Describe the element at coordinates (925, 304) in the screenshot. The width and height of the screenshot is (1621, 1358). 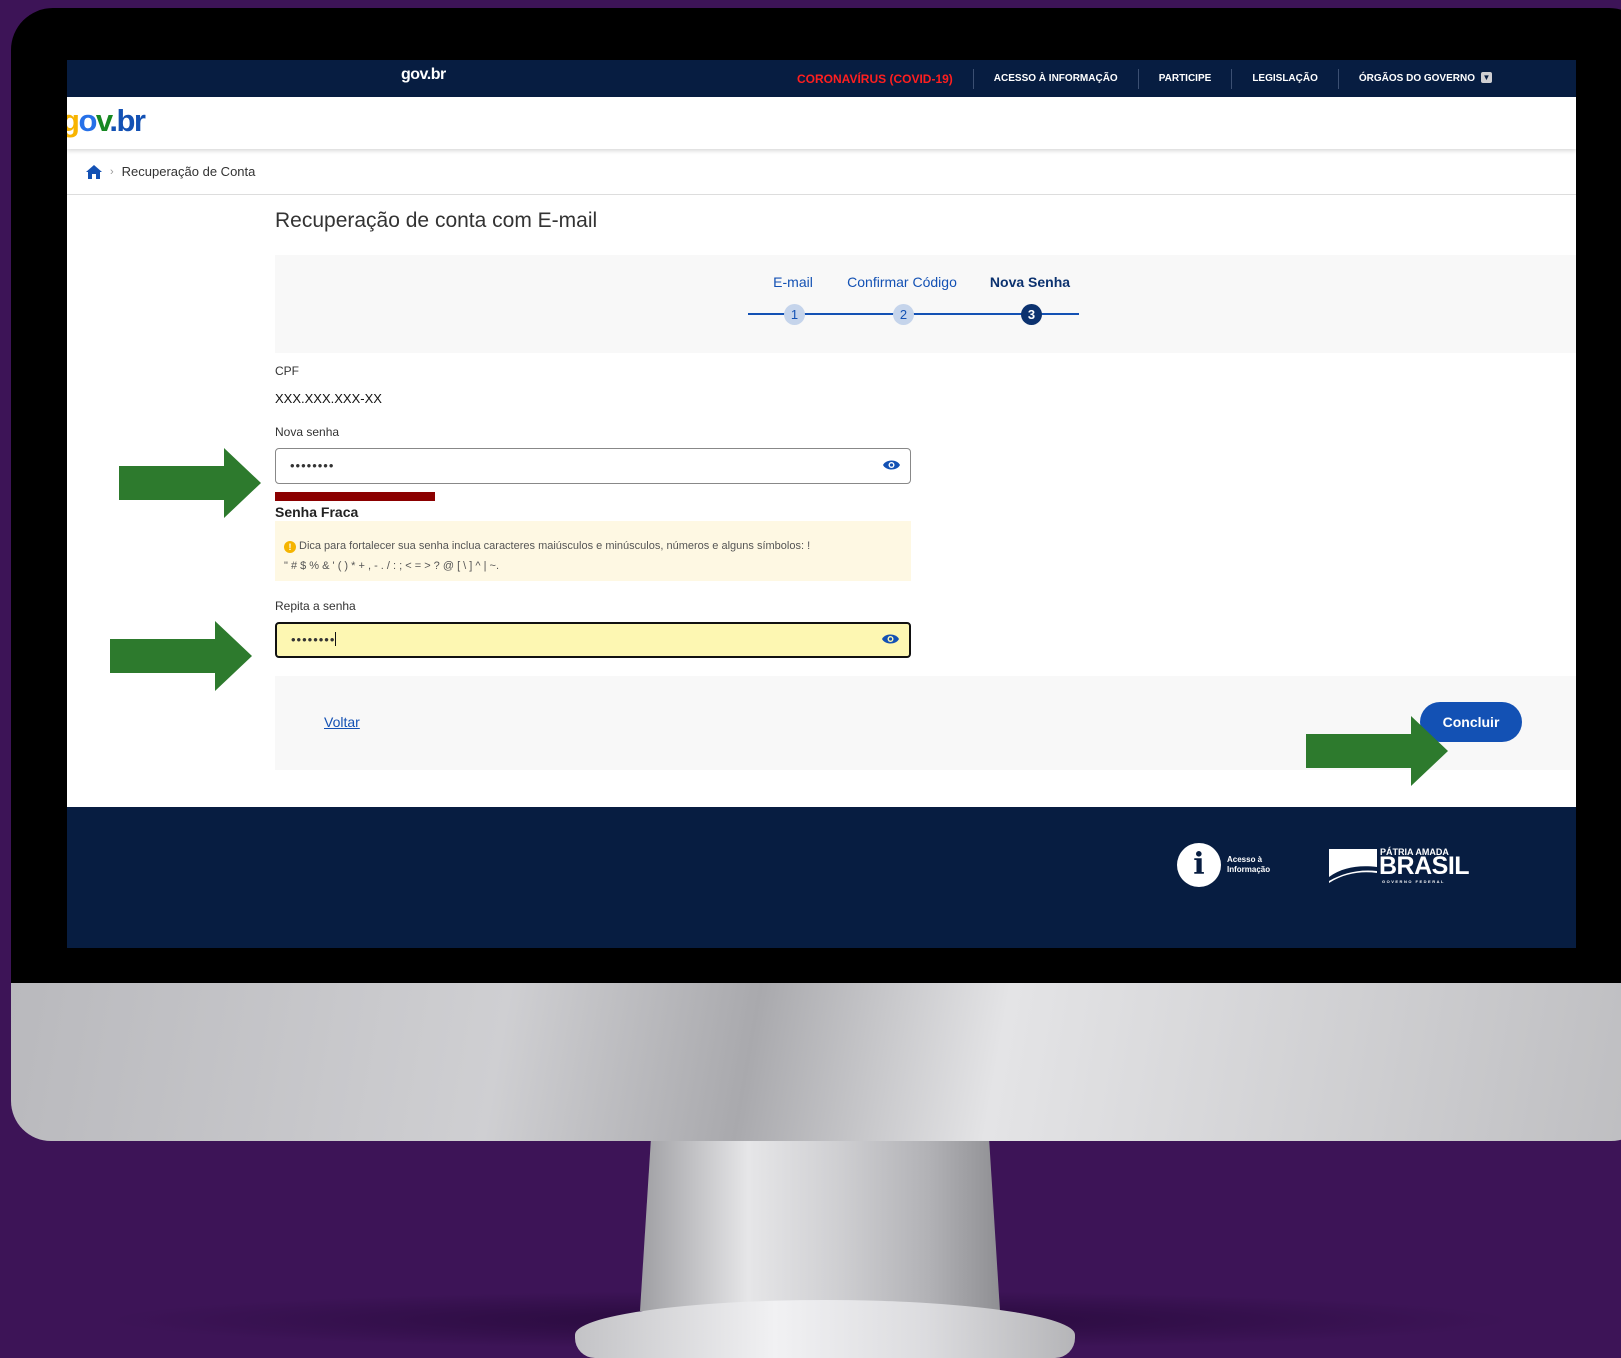
I see `stepper: E-mail Confirmar Código Nova Senha 1 2 3` at that location.